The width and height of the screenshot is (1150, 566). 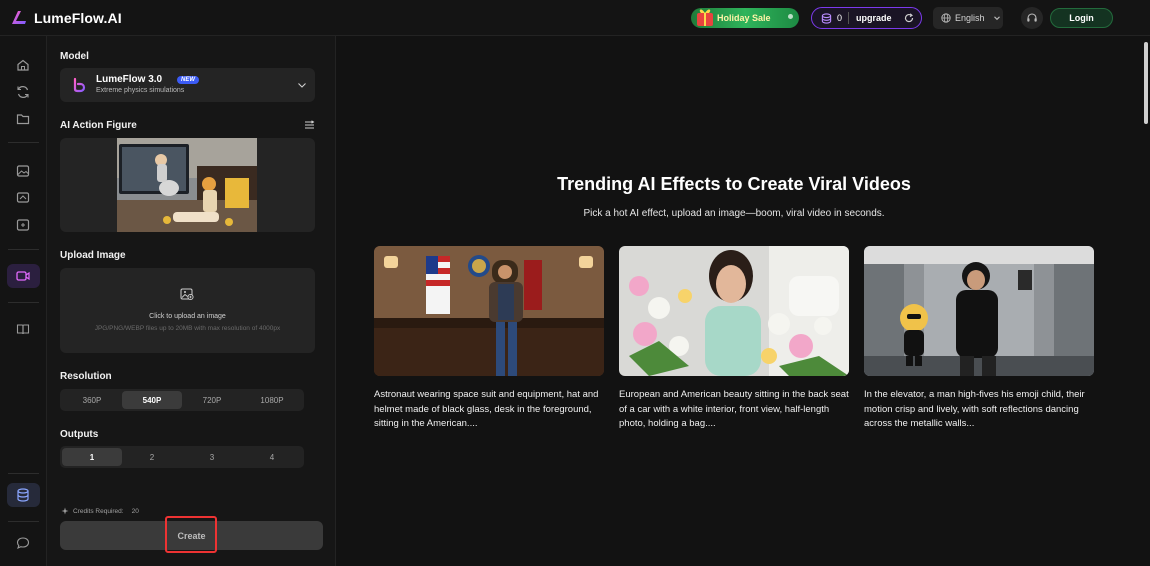 What do you see at coordinates (79, 85) in the screenshot?
I see `model-logo-icon` at bounding box center [79, 85].